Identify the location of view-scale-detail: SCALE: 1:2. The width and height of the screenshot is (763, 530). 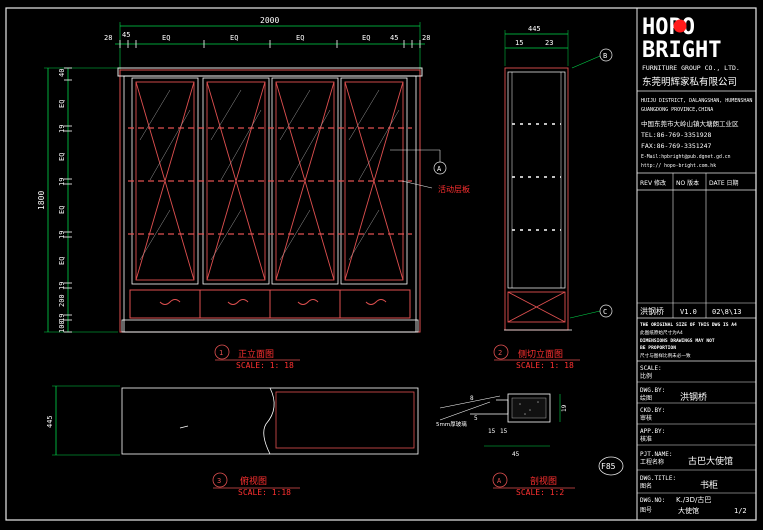
(540, 492).